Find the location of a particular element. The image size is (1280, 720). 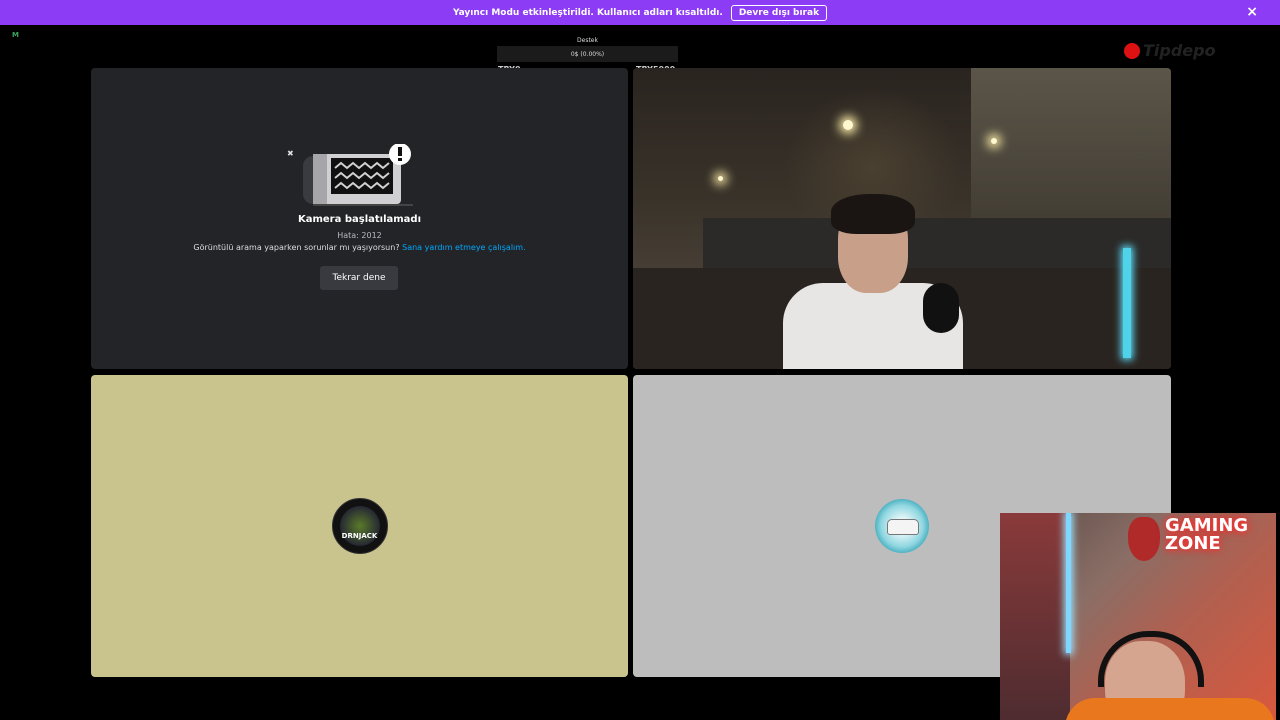

brand-logo: Tipdepo is located at coordinates (1170, 50).